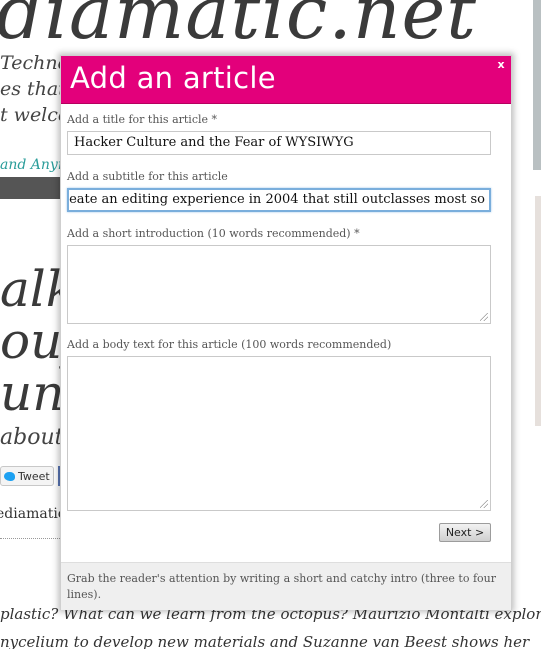 The width and height of the screenshot is (541, 649). What do you see at coordinates (465, 532) in the screenshot?
I see `next-button: Next >` at bounding box center [465, 532].